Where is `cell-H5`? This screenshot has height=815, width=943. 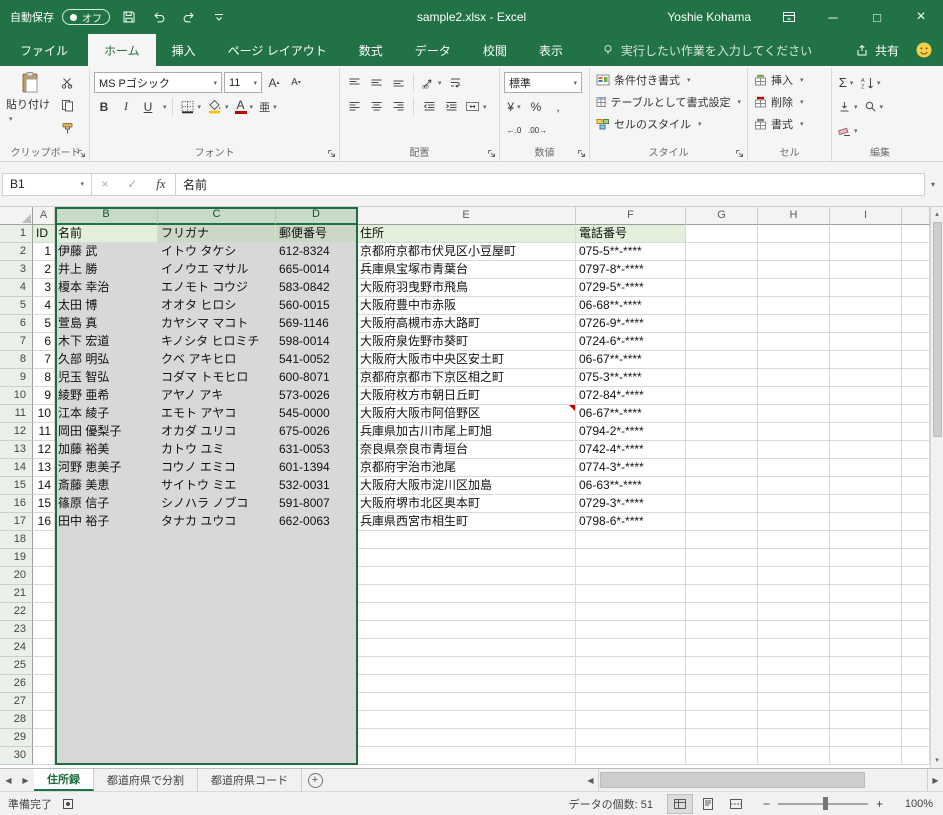
cell-H5 is located at coordinates (794, 306).